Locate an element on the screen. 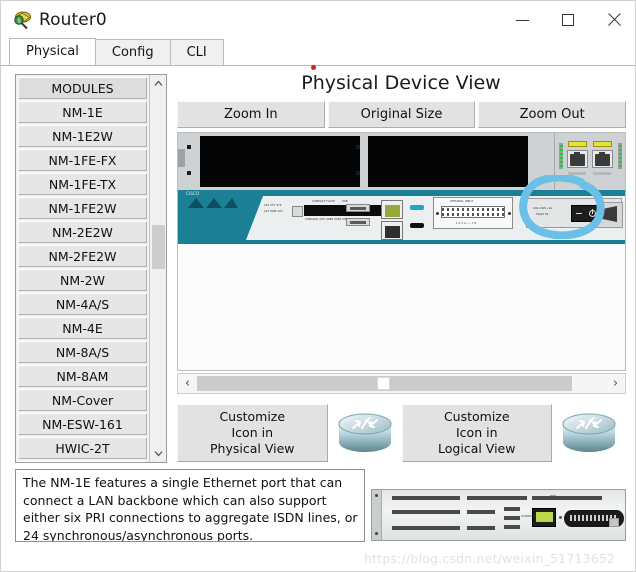  router-icon-physical is located at coordinates (365, 433).